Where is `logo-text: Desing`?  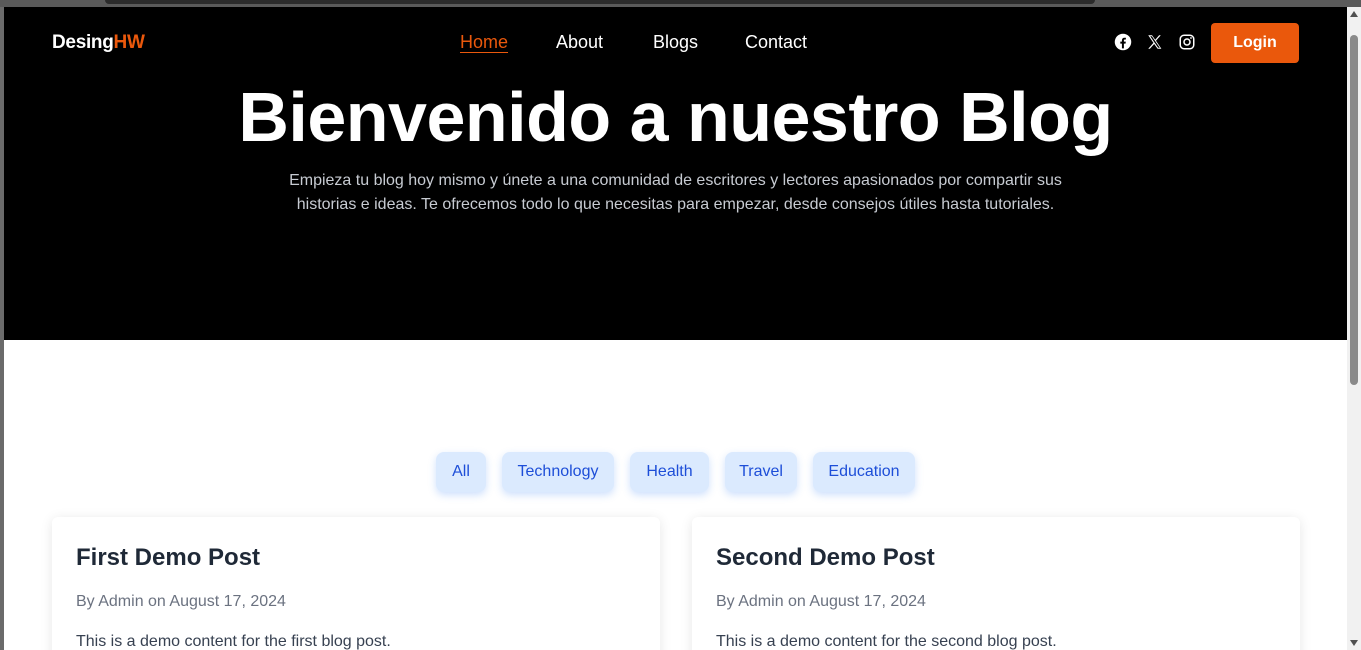 logo-text: Desing is located at coordinates (83, 42).